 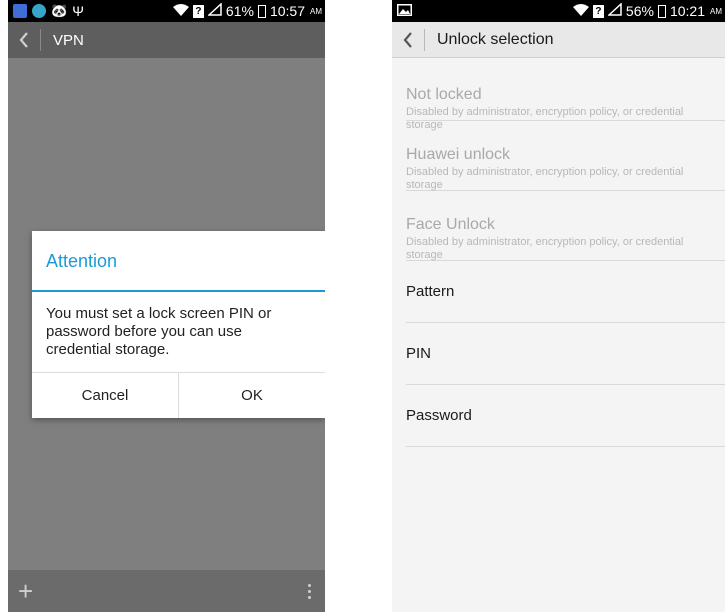 I want to click on option-title: Pattern, so click(x=430, y=291).